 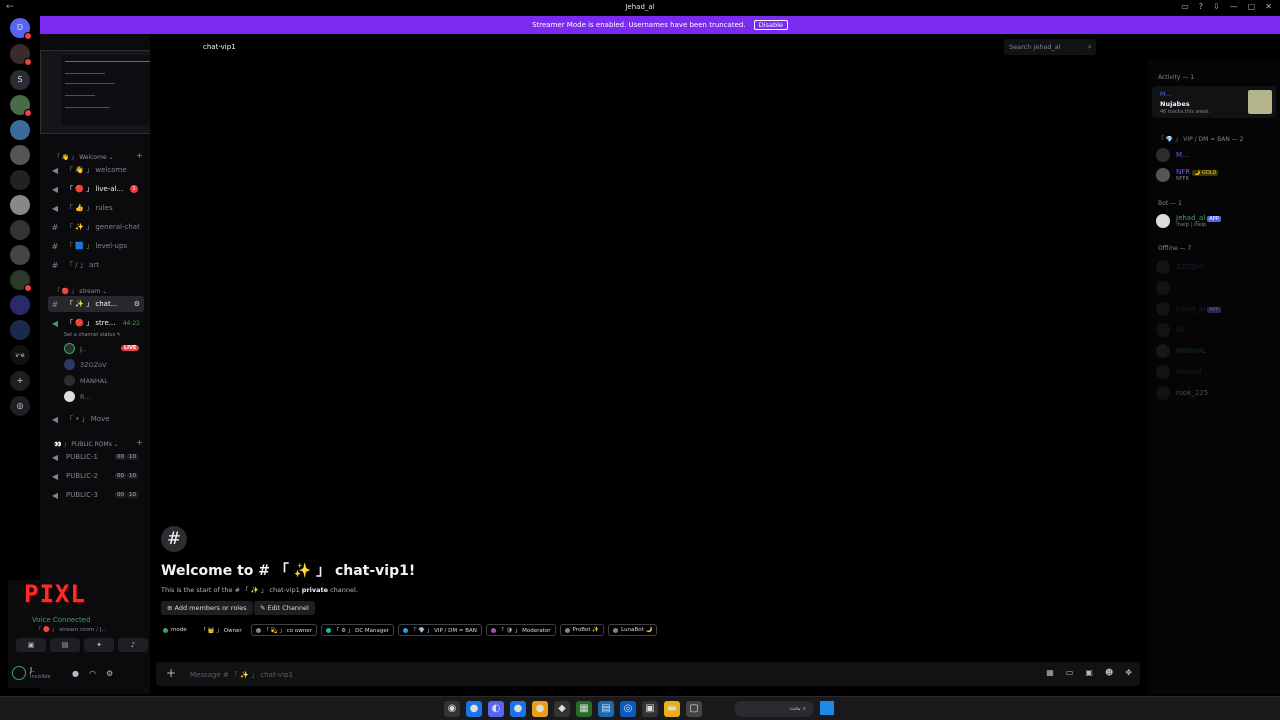 What do you see at coordinates (130, 348) in the screenshot?
I see `live-badge: LIVE` at bounding box center [130, 348].